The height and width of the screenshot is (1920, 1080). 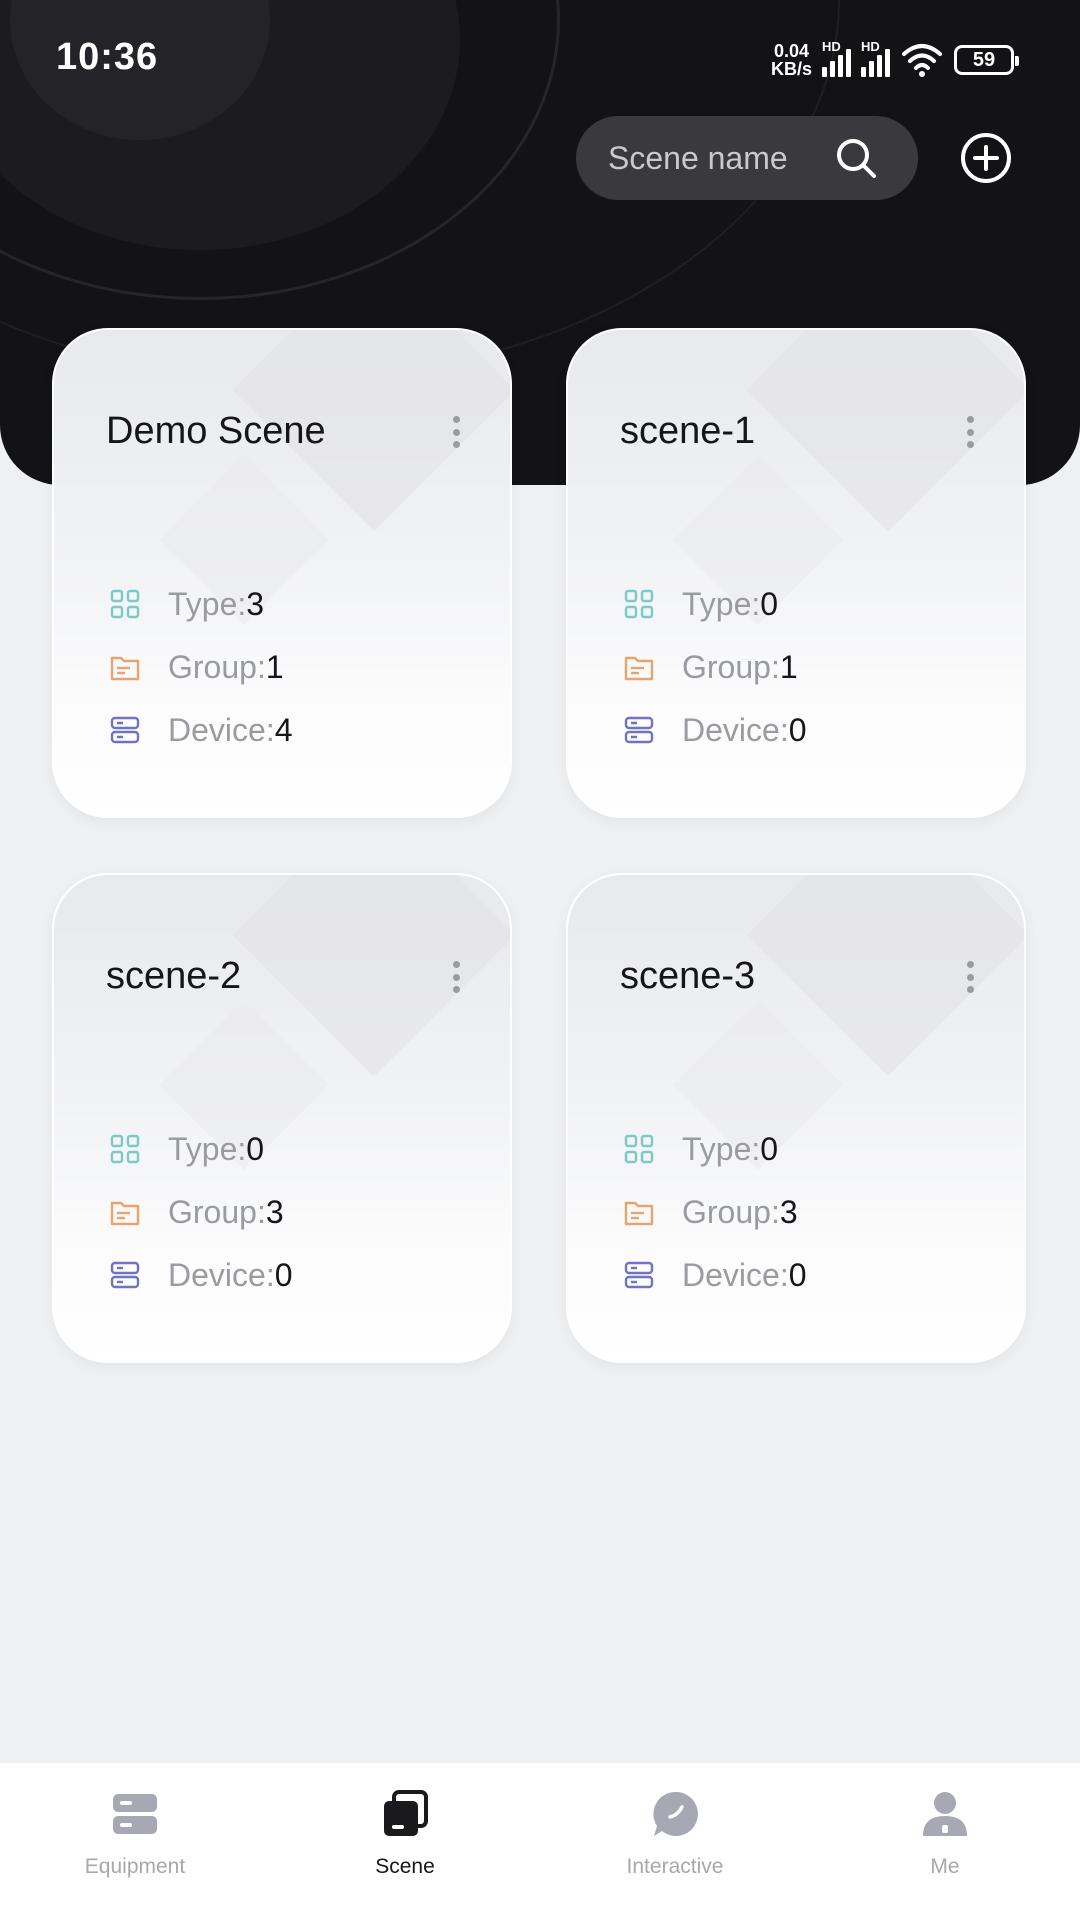 What do you see at coordinates (675, 1866) in the screenshot?
I see `nav-label: Interactive` at bounding box center [675, 1866].